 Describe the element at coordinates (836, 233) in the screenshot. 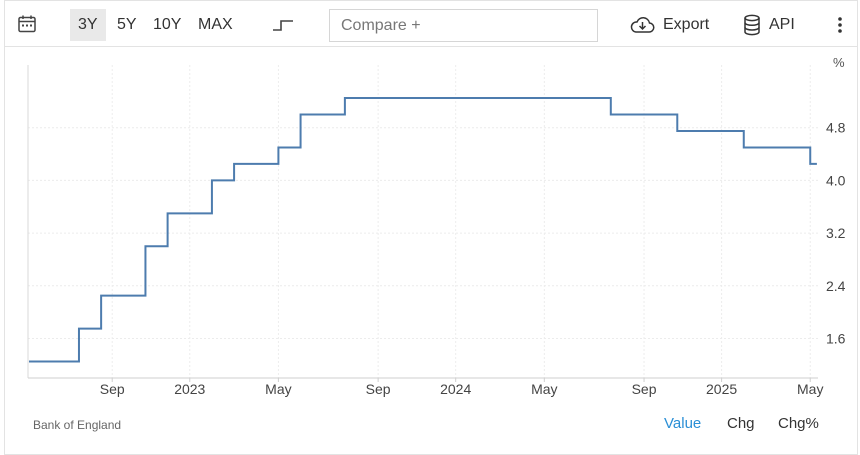

I see `y-tick-label: 3.2` at that location.